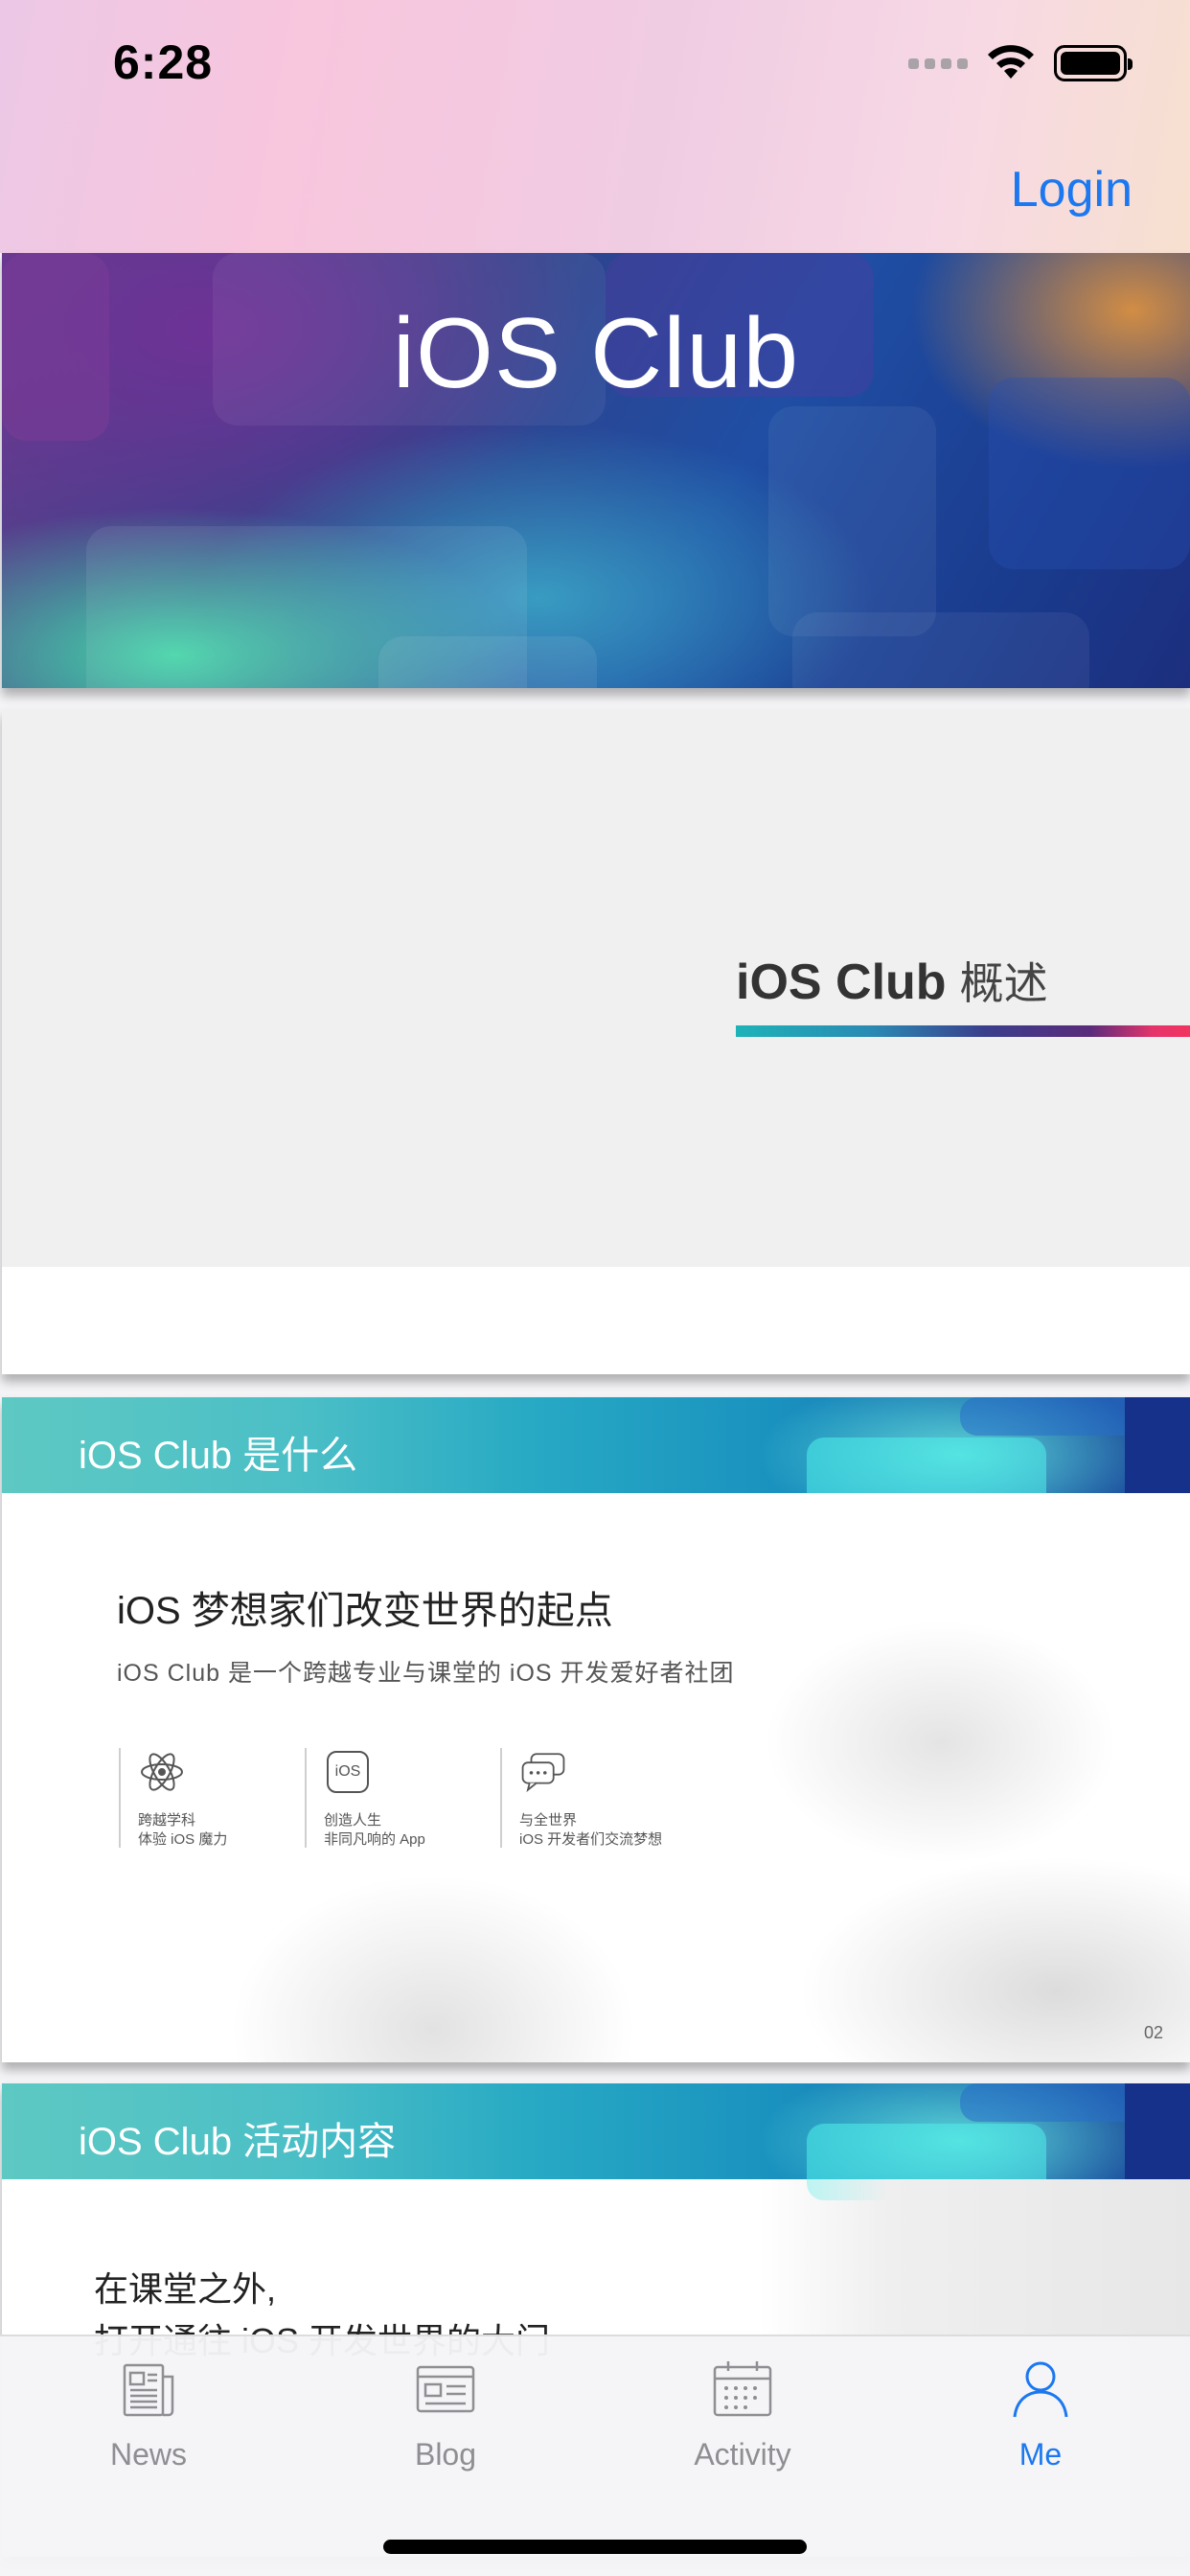 The image size is (1190, 2576). I want to click on feature-line: 跨越学科, so click(167, 1820).